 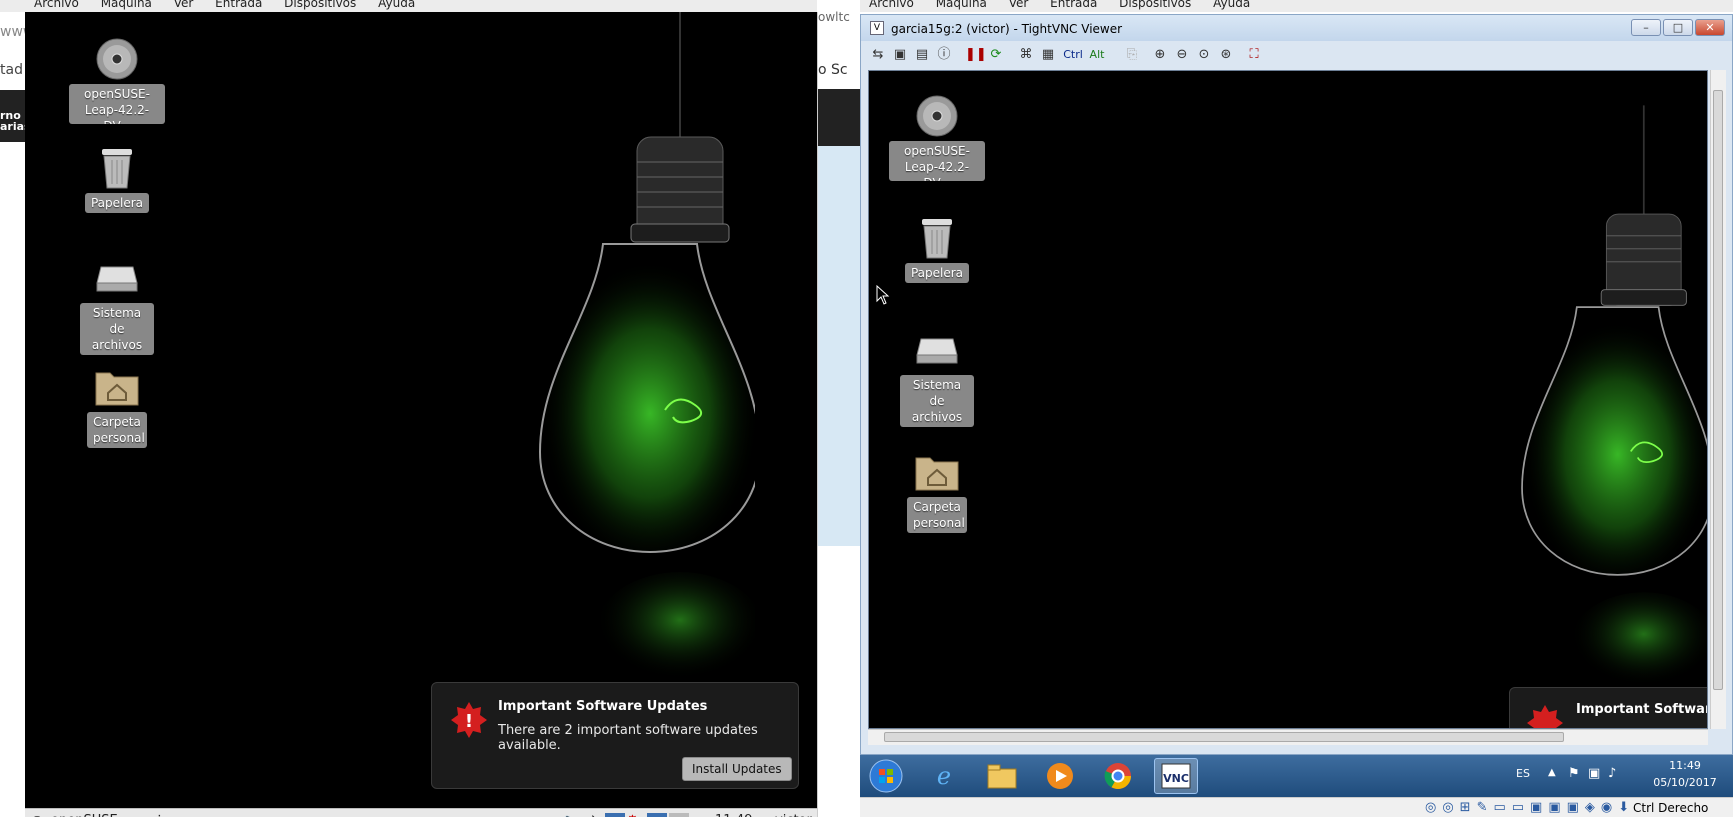 I want to click on menu-maquina-2: Máquina, so click(x=961, y=5).